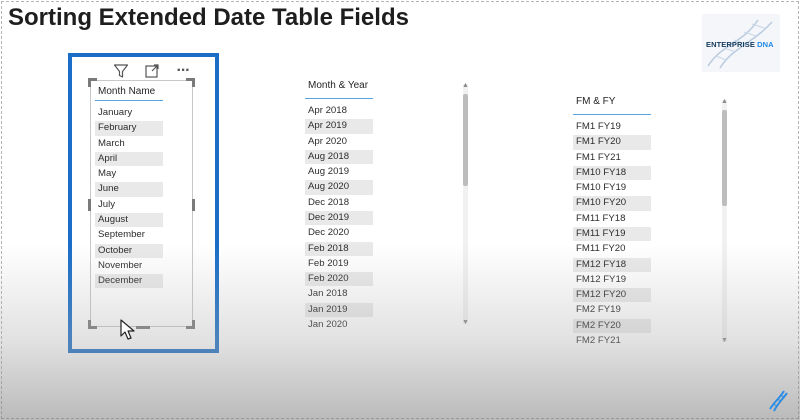  What do you see at coordinates (208, 17) in the screenshot?
I see `page-title: Sorting Extended Date Table Fields` at bounding box center [208, 17].